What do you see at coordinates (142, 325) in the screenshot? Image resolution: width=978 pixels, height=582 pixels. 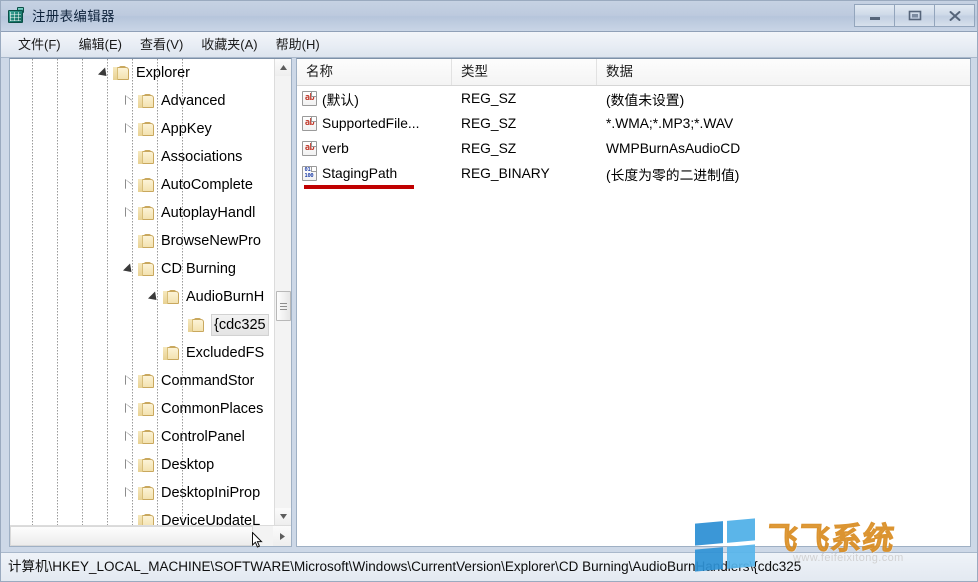 I see `tree-node: {cdc325` at bounding box center [142, 325].